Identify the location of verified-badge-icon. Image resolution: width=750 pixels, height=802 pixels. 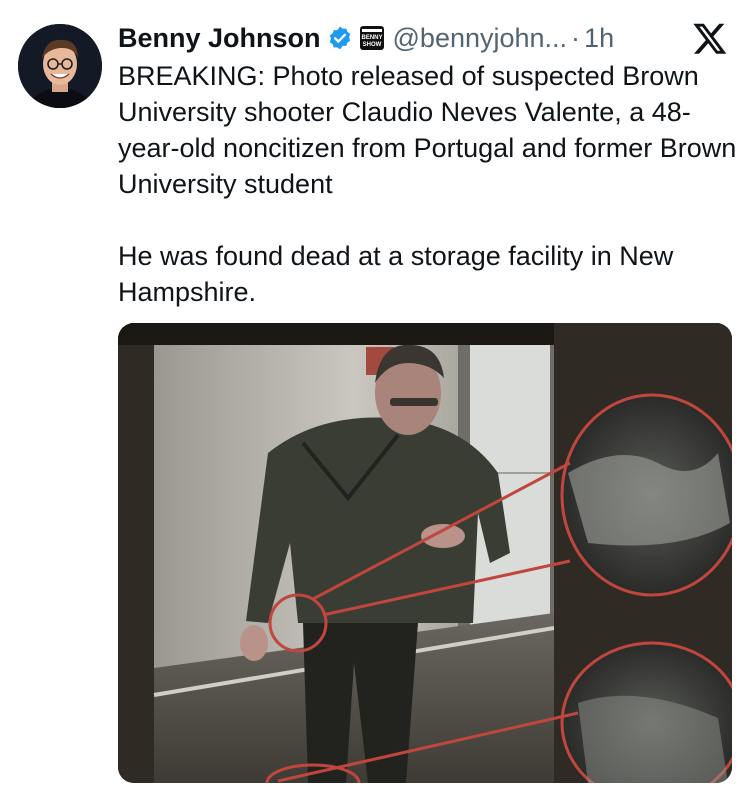
(340, 38).